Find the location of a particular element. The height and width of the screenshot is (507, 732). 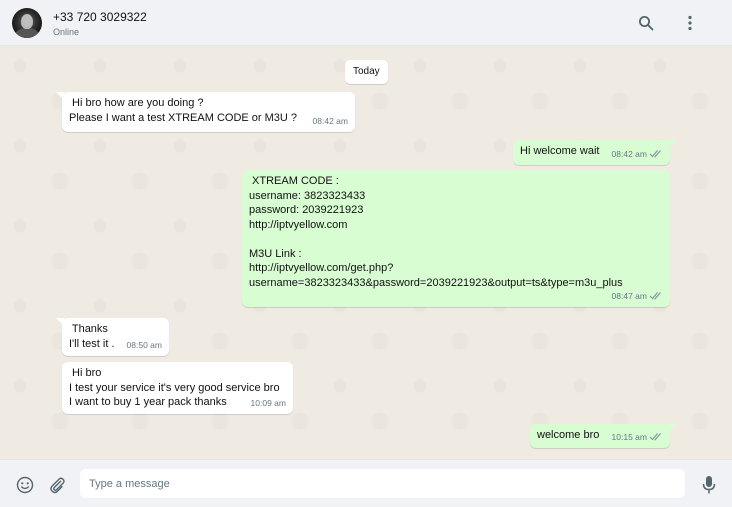

message-line: username: 3823323433 is located at coordinates (307, 195).